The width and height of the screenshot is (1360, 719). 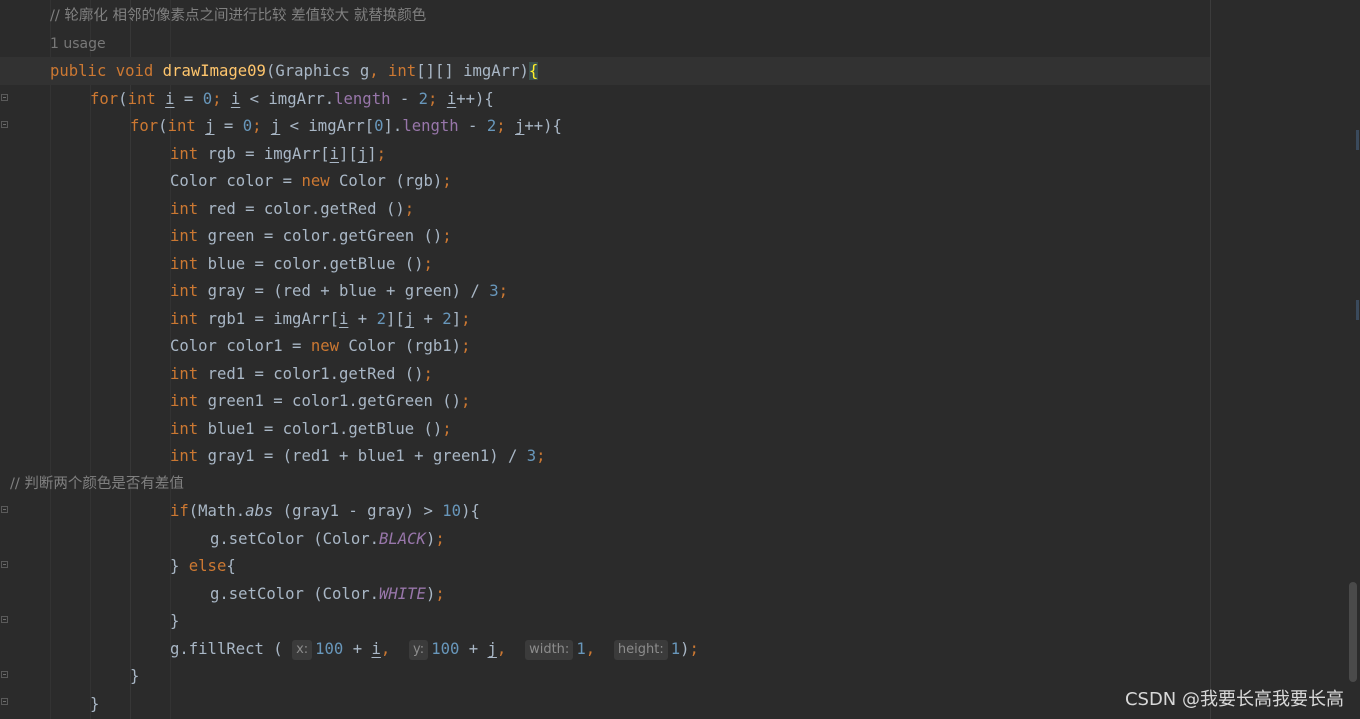 What do you see at coordinates (680, 594) in the screenshot?
I see `code-line: g.setColor (Color.WHITE);` at bounding box center [680, 594].